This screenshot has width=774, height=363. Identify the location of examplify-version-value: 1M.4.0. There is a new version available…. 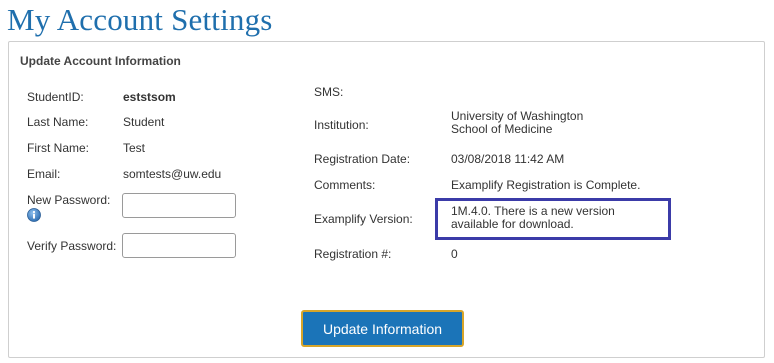
(533, 217).